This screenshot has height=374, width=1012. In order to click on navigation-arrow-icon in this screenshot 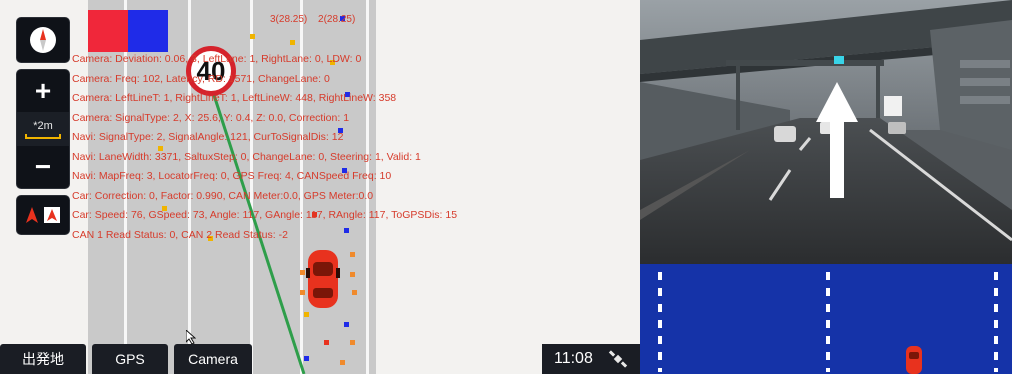, I will do `click(32, 215)`.